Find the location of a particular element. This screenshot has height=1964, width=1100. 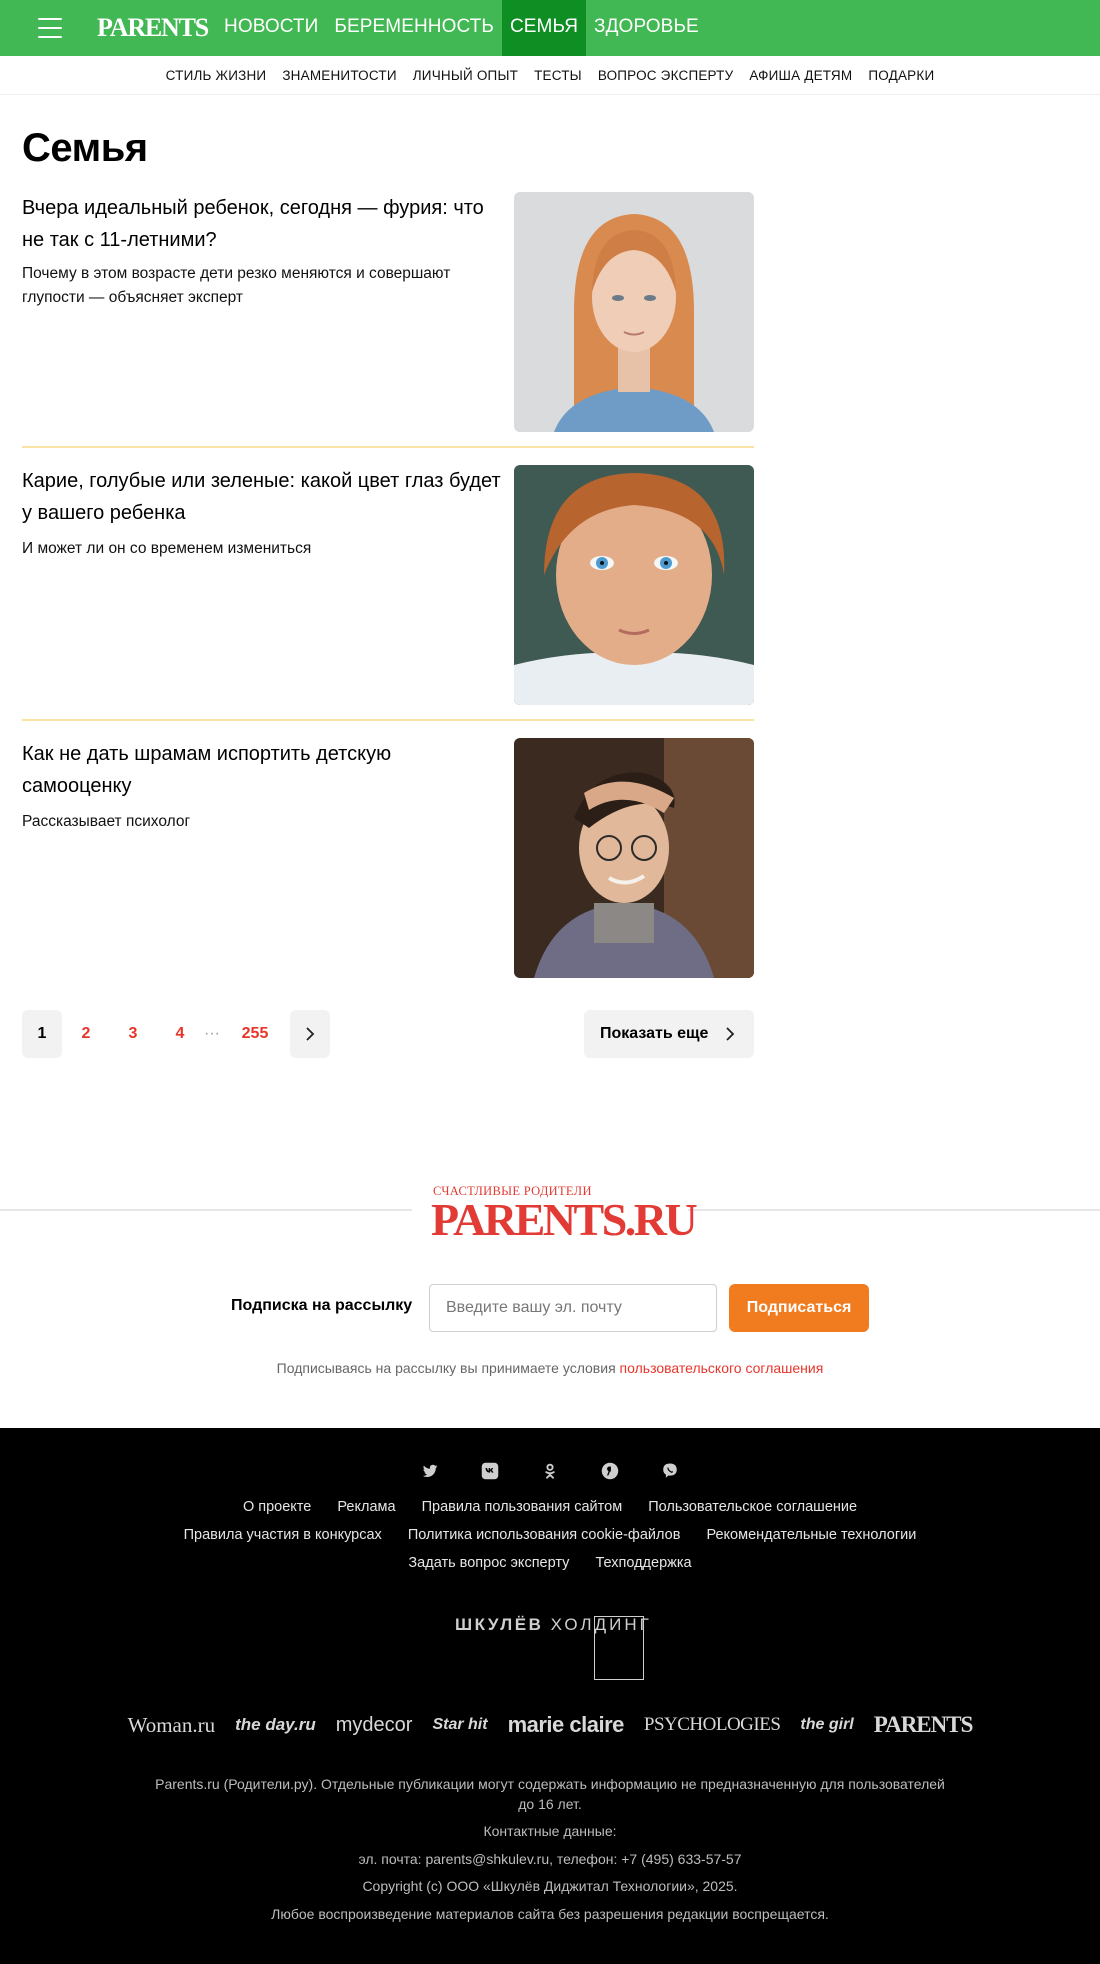

footer-link-cookie-policy: Политика использования cookie-файлов is located at coordinates (544, 1535).